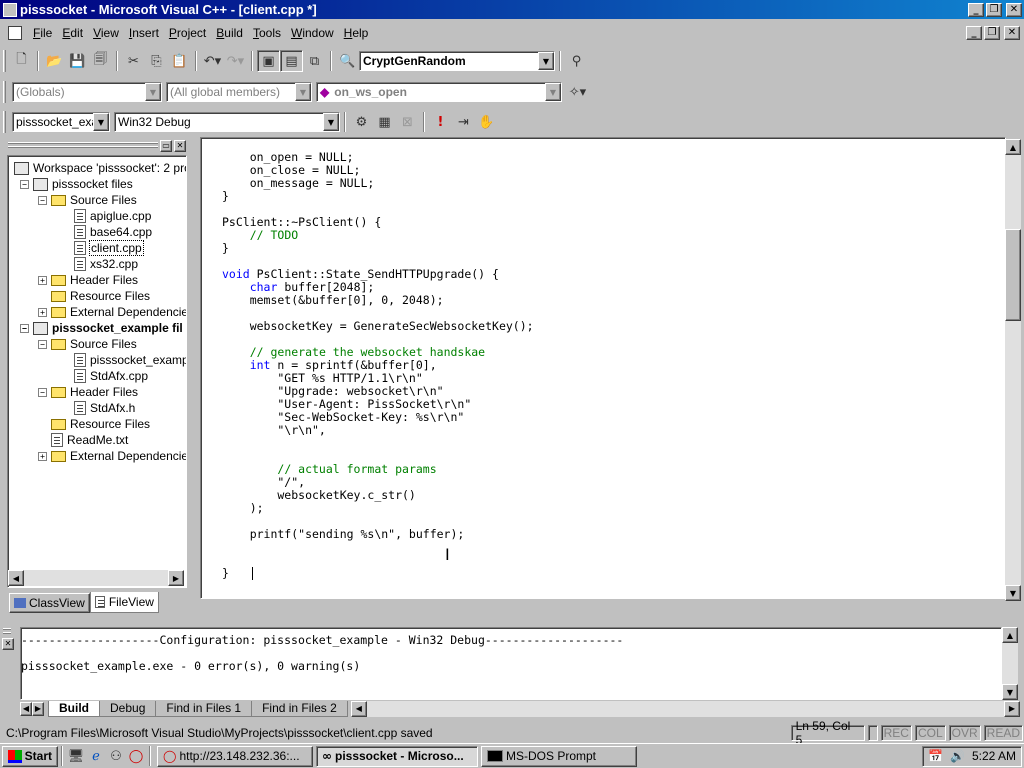 The height and width of the screenshot is (768, 1024). What do you see at coordinates (76, 184) in the screenshot?
I see `tree-item-project: − pisssocket files` at bounding box center [76, 184].